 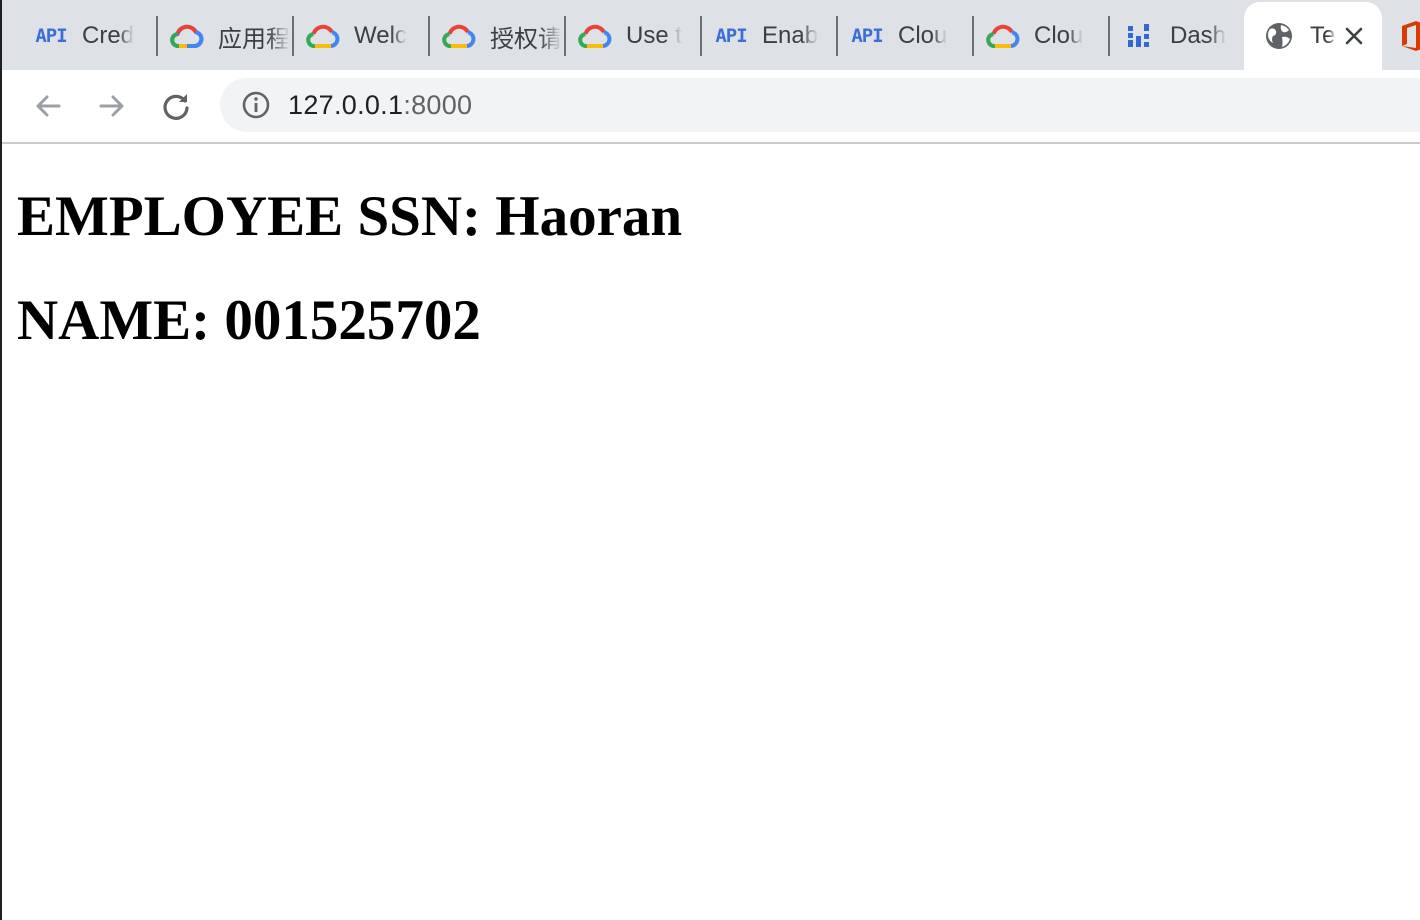 I want to click on arrow-right-icon, so click(x=111, y=106).